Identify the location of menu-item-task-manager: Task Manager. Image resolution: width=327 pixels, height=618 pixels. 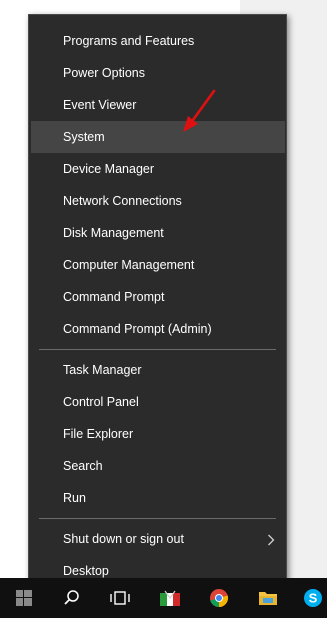
(158, 370).